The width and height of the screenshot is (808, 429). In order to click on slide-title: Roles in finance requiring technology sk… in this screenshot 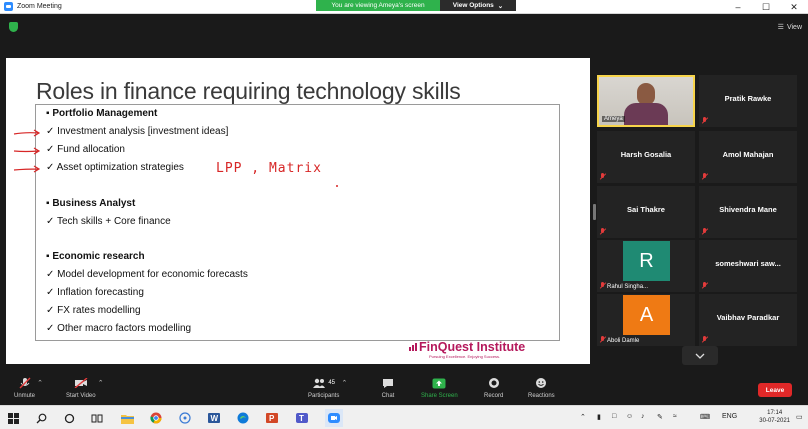, I will do `click(248, 91)`.